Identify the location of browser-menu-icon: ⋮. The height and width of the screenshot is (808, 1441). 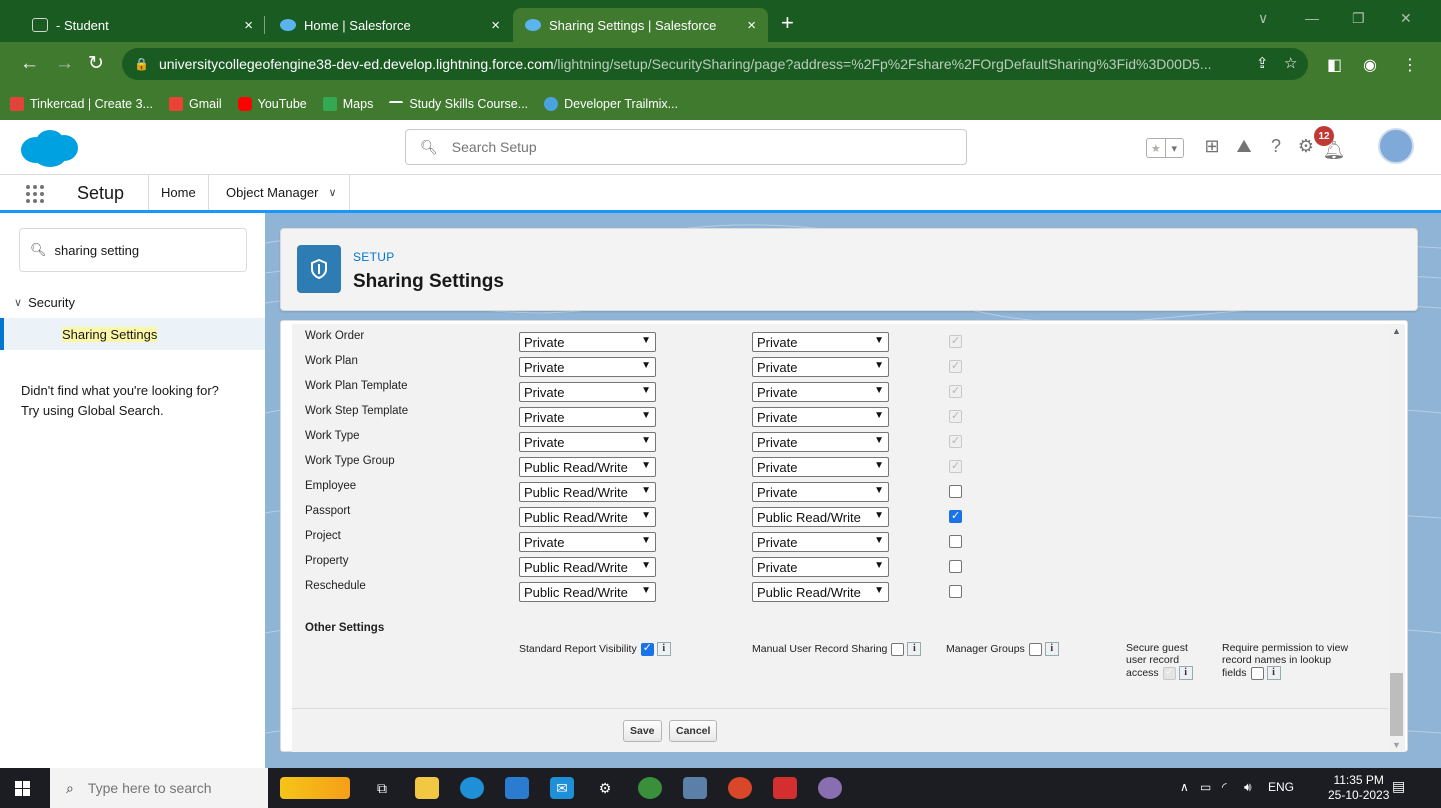
(1410, 65).